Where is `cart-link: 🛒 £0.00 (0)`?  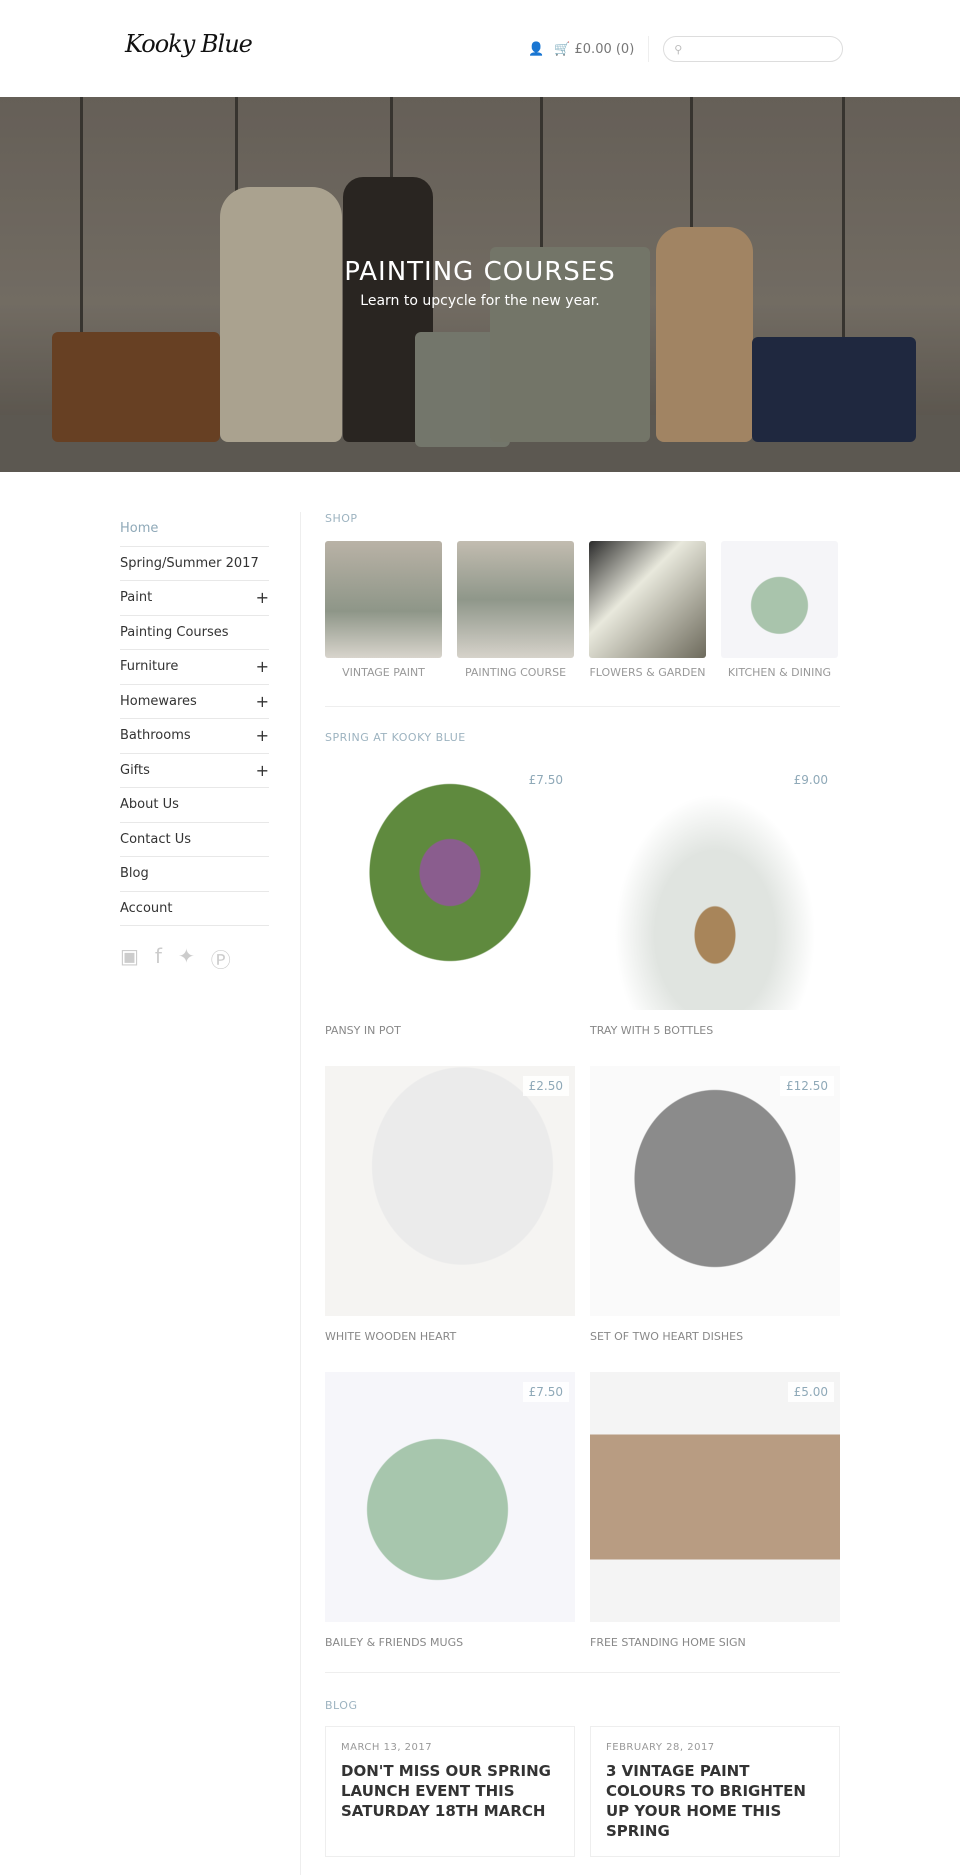 cart-link: 🛒 £0.00 (0) is located at coordinates (594, 49).